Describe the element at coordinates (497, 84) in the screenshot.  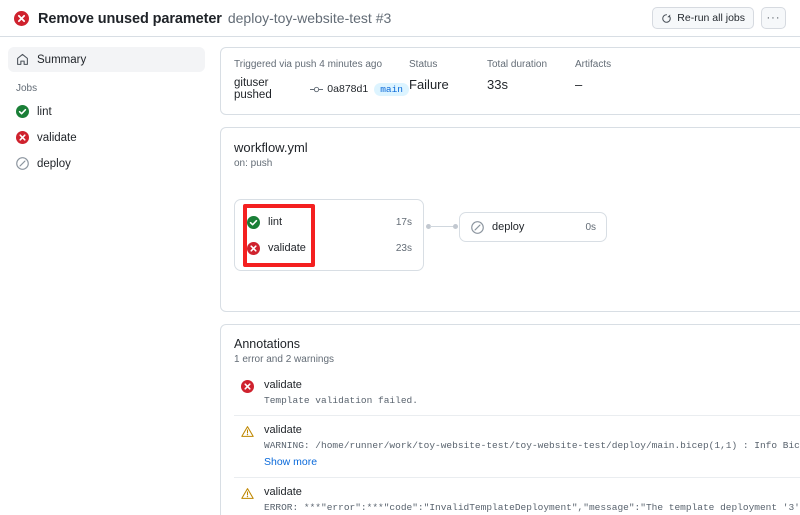
I see `duration-value: 33s` at that location.